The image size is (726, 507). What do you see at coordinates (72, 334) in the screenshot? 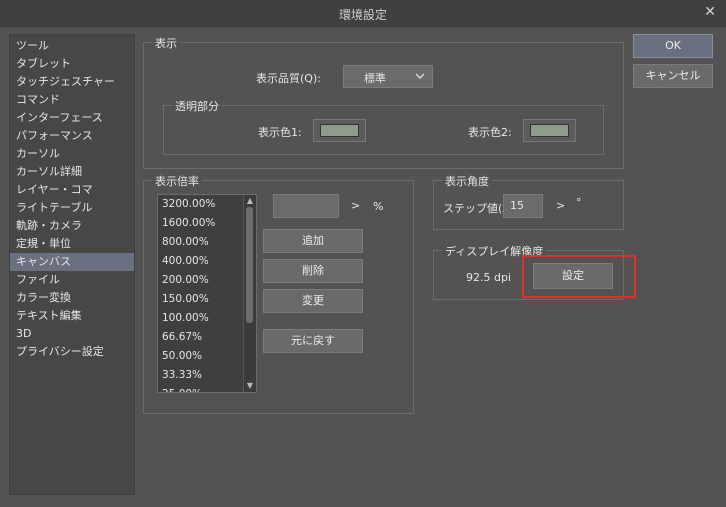
I see `sidebar-item: 3D` at bounding box center [72, 334].